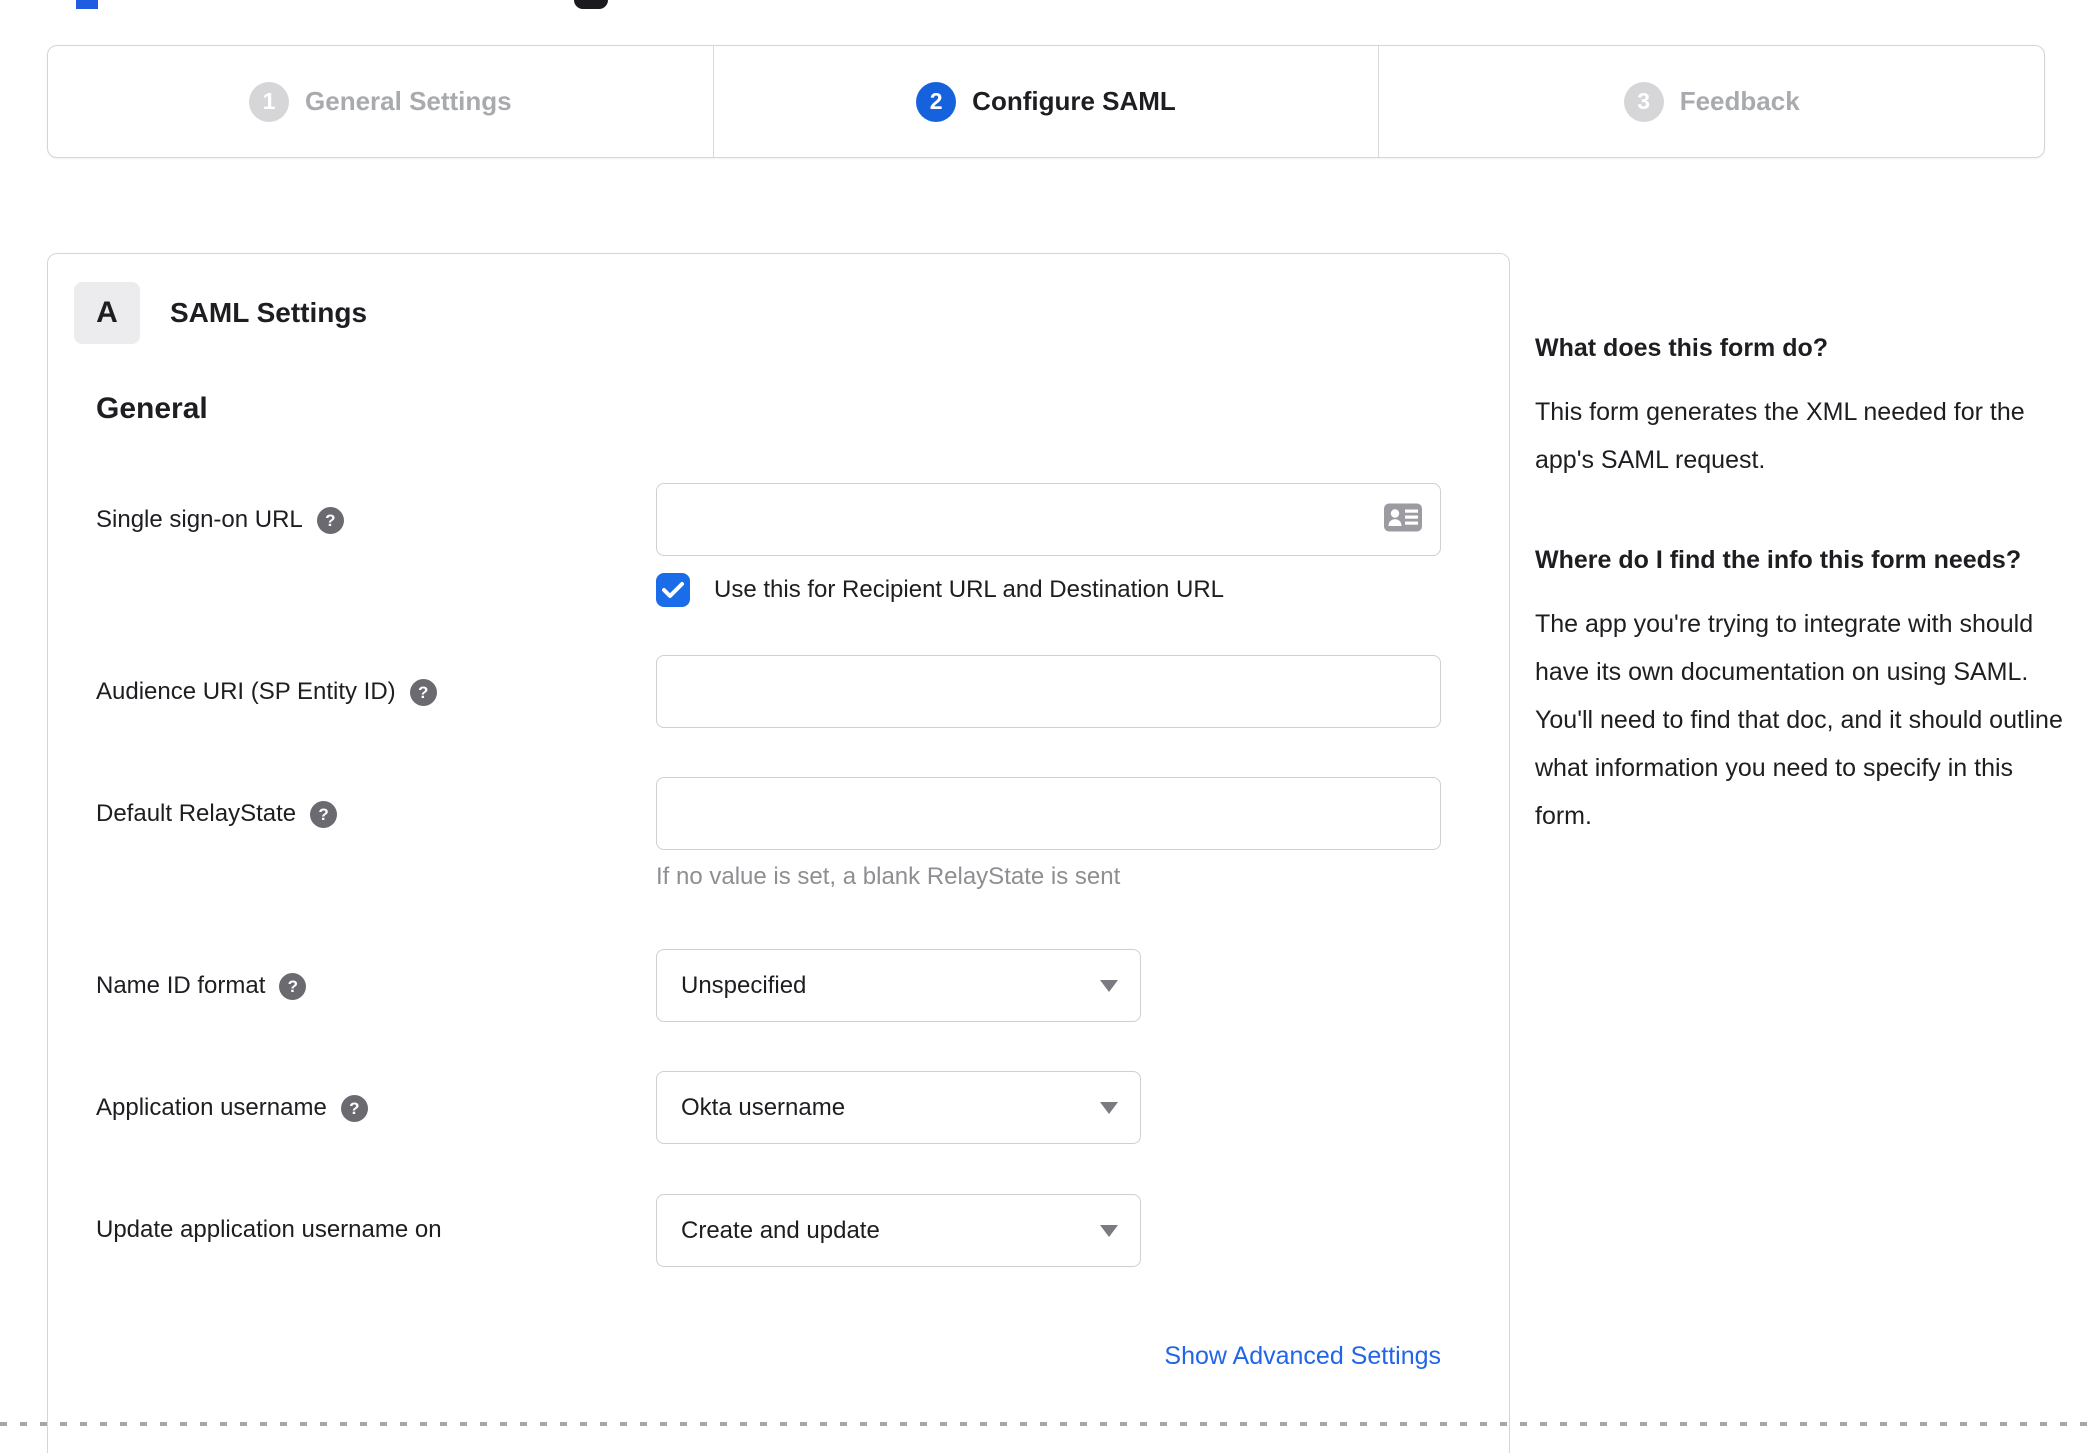 The image size is (2092, 1453). What do you see at coordinates (181, 985) in the screenshot?
I see `name-id-format-label: Name ID format` at bounding box center [181, 985].